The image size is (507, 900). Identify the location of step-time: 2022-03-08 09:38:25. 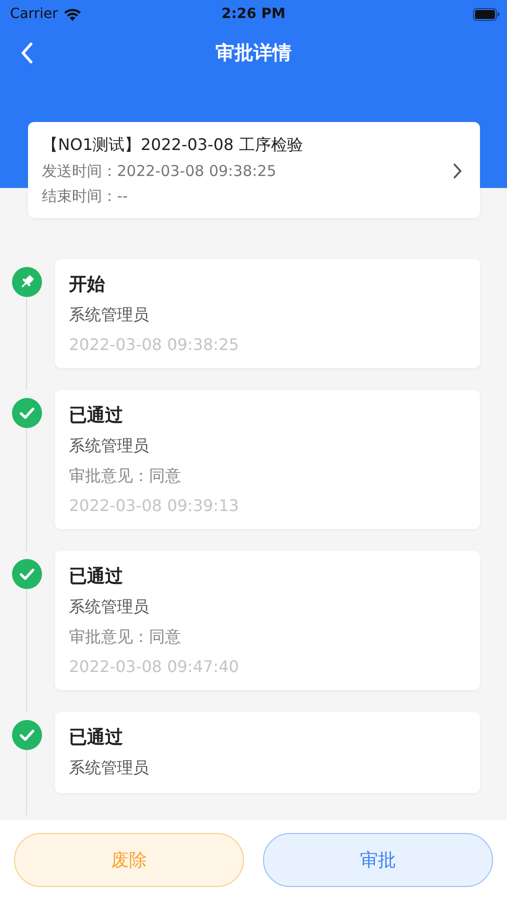
(154, 344).